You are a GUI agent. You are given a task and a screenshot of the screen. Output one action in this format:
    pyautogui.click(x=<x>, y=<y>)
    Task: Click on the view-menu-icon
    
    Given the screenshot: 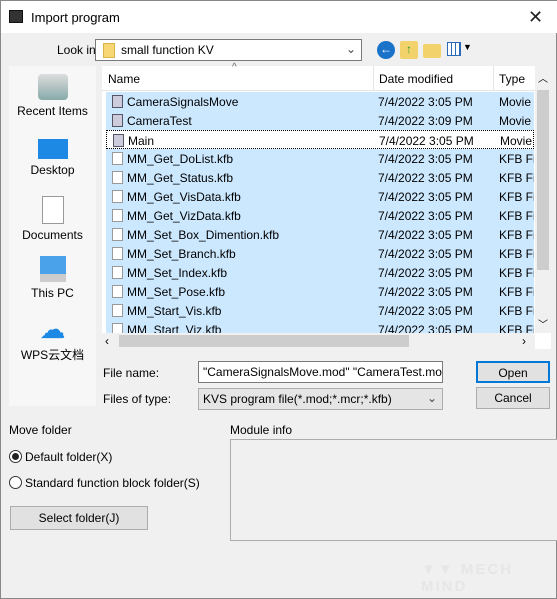 What is the action you would take?
    pyautogui.click(x=454, y=49)
    